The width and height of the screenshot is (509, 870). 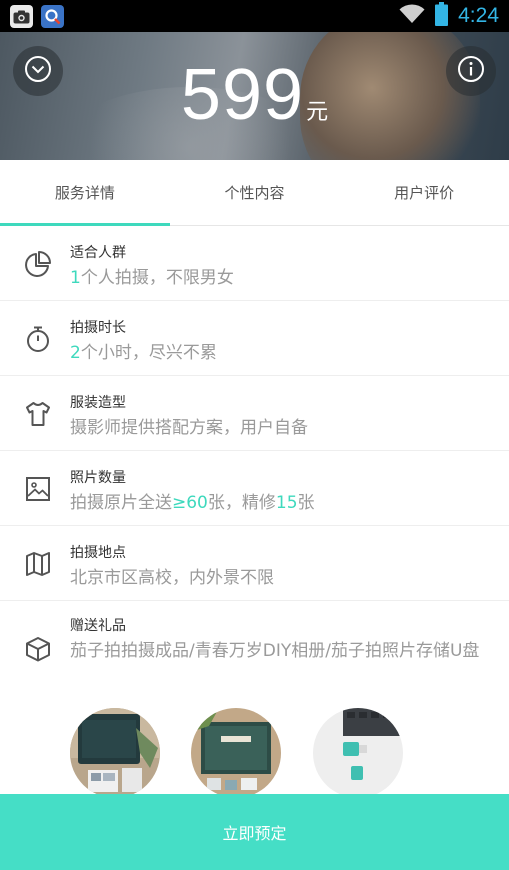 What do you see at coordinates (115, 753) in the screenshot?
I see `photo-album-image` at bounding box center [115, 753].